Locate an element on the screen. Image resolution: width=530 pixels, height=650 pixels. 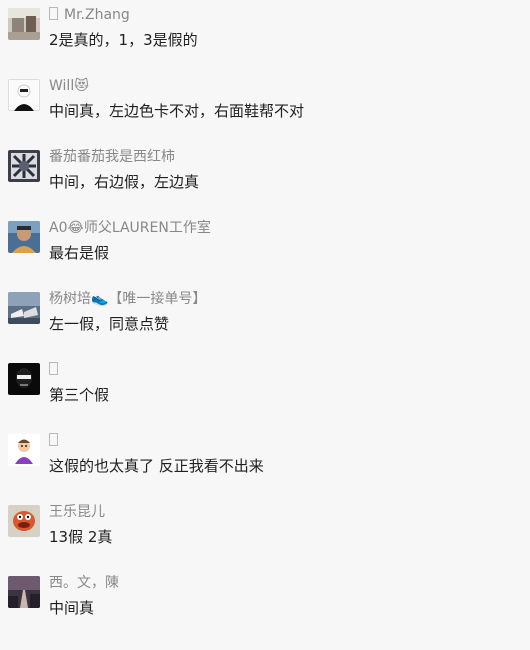
comment-item: Mr.Zhang 2是真的，1，3是假的 is located at coordinates (265, 37).